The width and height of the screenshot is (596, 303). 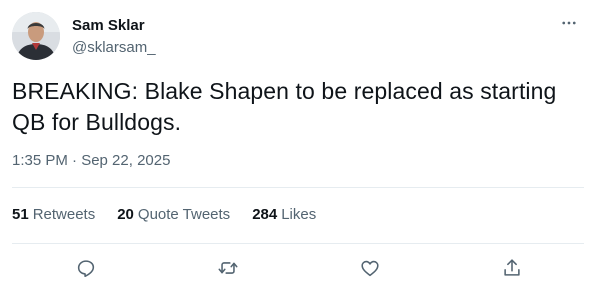 I want to click on quote-tweets-stat: 20 Quote Tweets, so click(x=173, y=215).